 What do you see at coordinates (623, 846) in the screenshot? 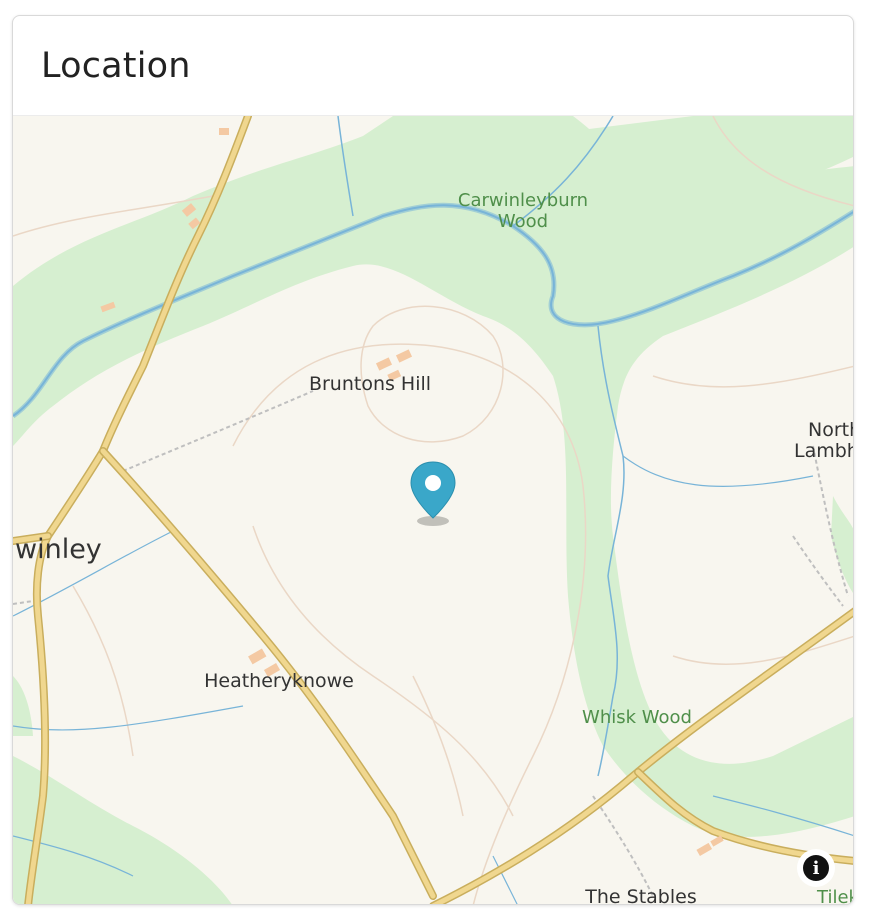
I see `track-stables` at bounding box center [623, 846].